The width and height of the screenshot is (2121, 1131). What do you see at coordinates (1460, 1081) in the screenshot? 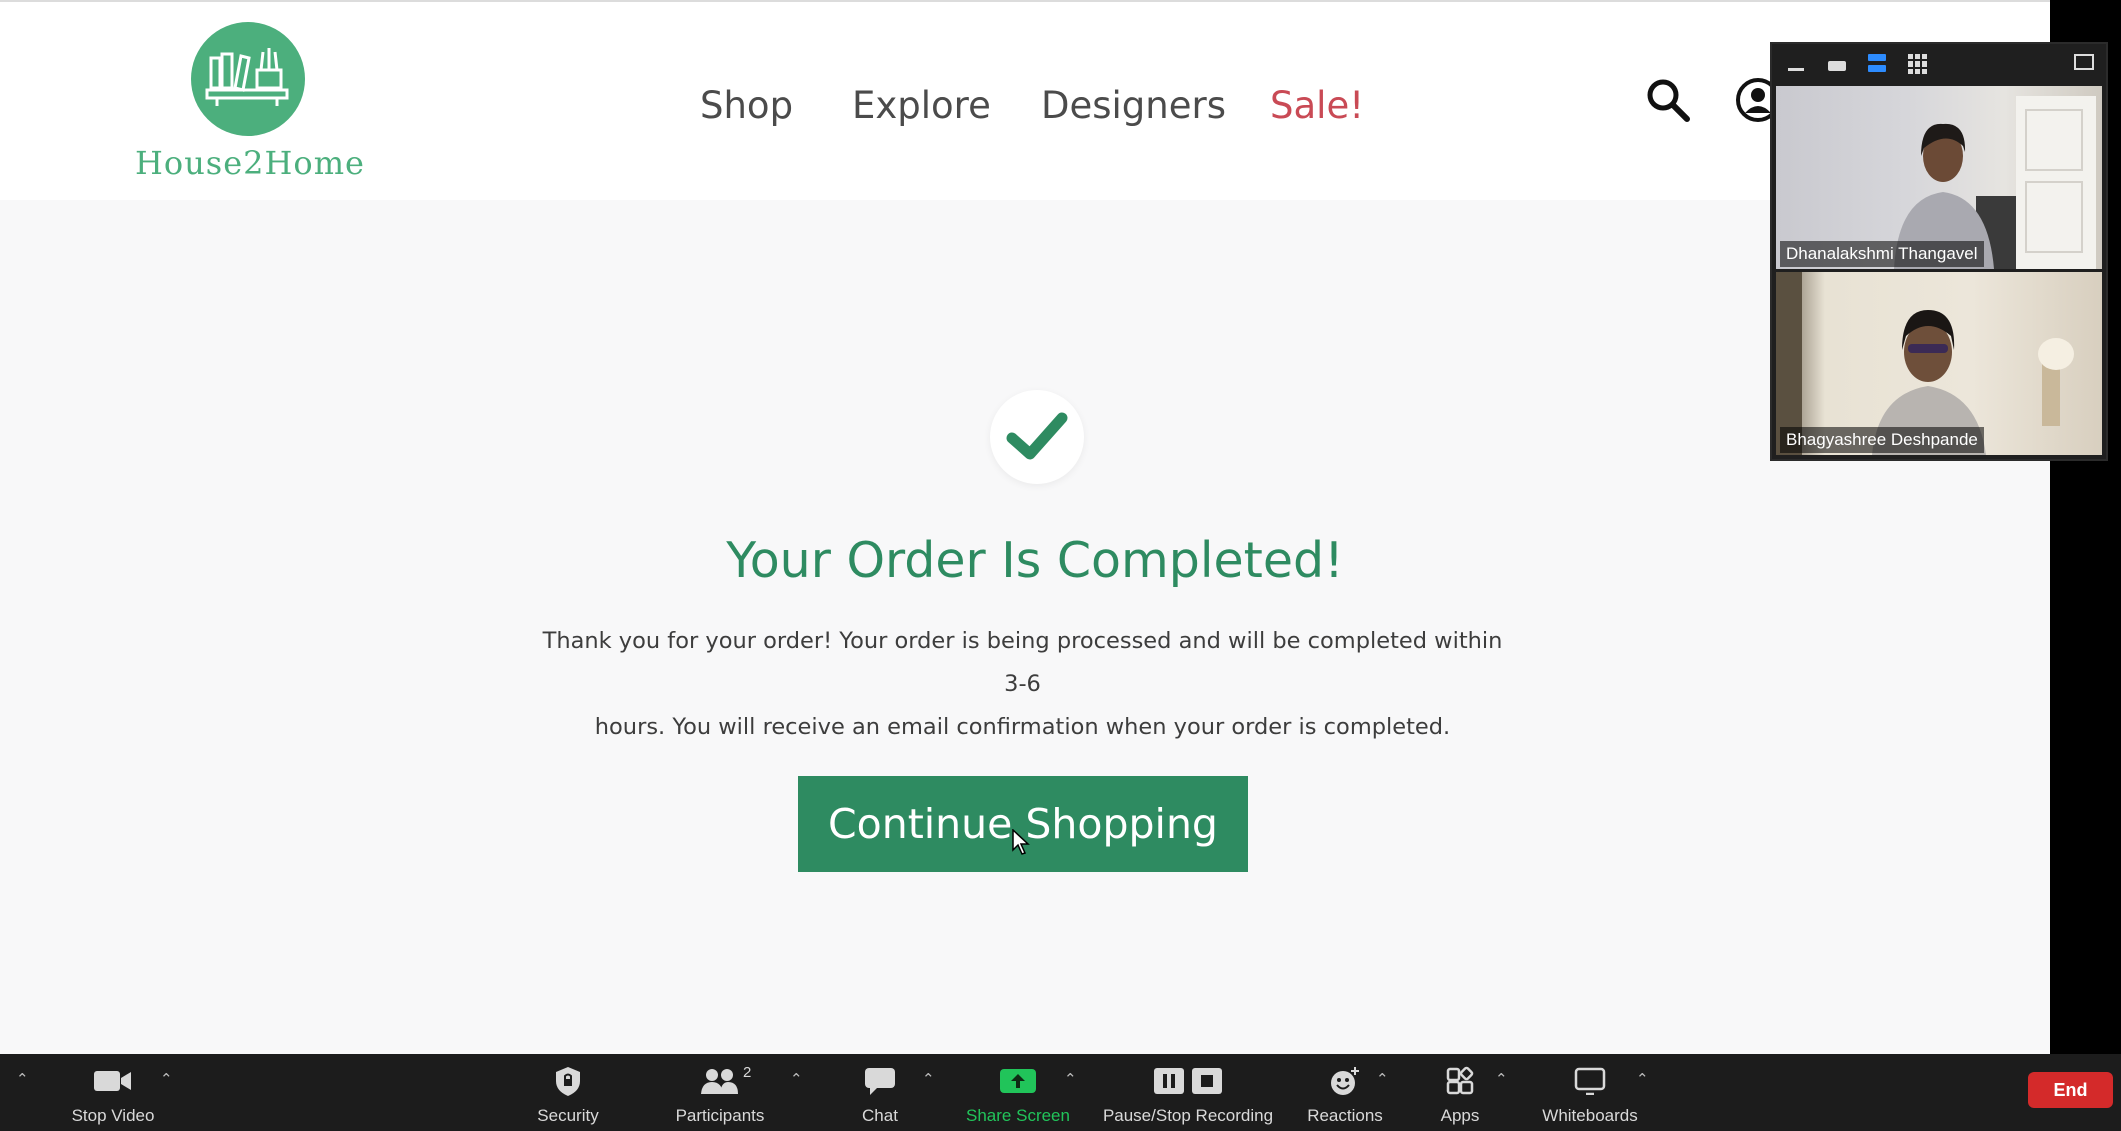
I see `apps-icon` at bounding box center [1460, 1081].